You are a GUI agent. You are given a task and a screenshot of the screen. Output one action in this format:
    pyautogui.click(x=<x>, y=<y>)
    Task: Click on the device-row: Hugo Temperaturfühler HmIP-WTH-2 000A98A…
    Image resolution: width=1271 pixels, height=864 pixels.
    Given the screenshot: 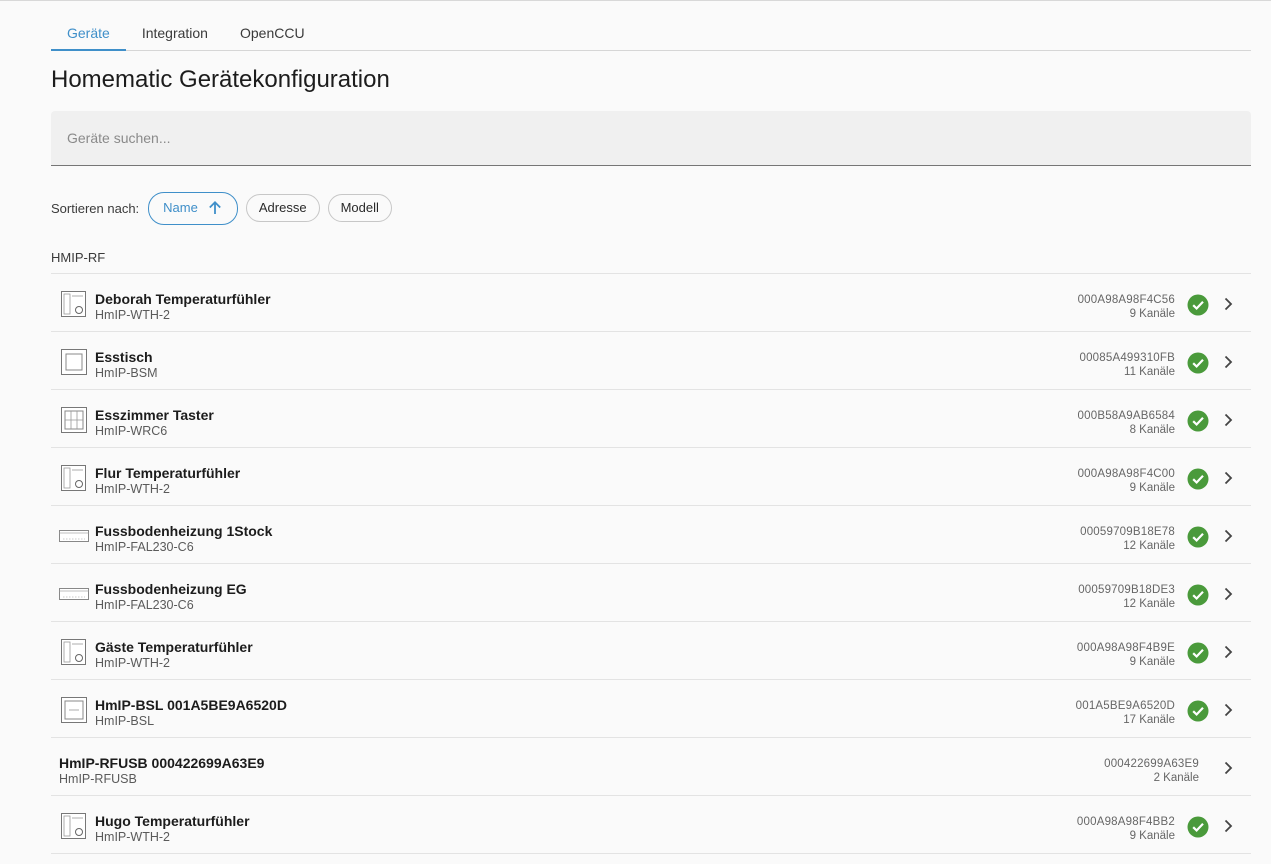 What is the action you would take?
    pyautogui.click(x=651, y=825)
    